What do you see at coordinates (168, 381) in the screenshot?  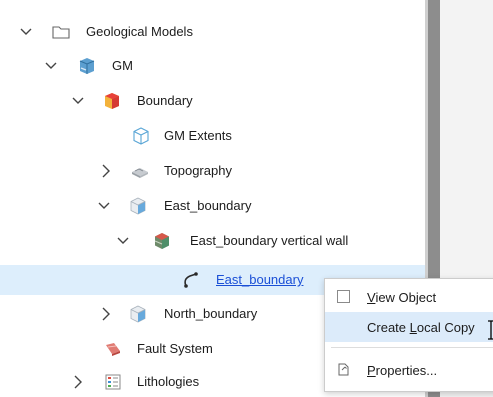 I see `tree-item-label: Lithologies` at bounding box center [168, 381].